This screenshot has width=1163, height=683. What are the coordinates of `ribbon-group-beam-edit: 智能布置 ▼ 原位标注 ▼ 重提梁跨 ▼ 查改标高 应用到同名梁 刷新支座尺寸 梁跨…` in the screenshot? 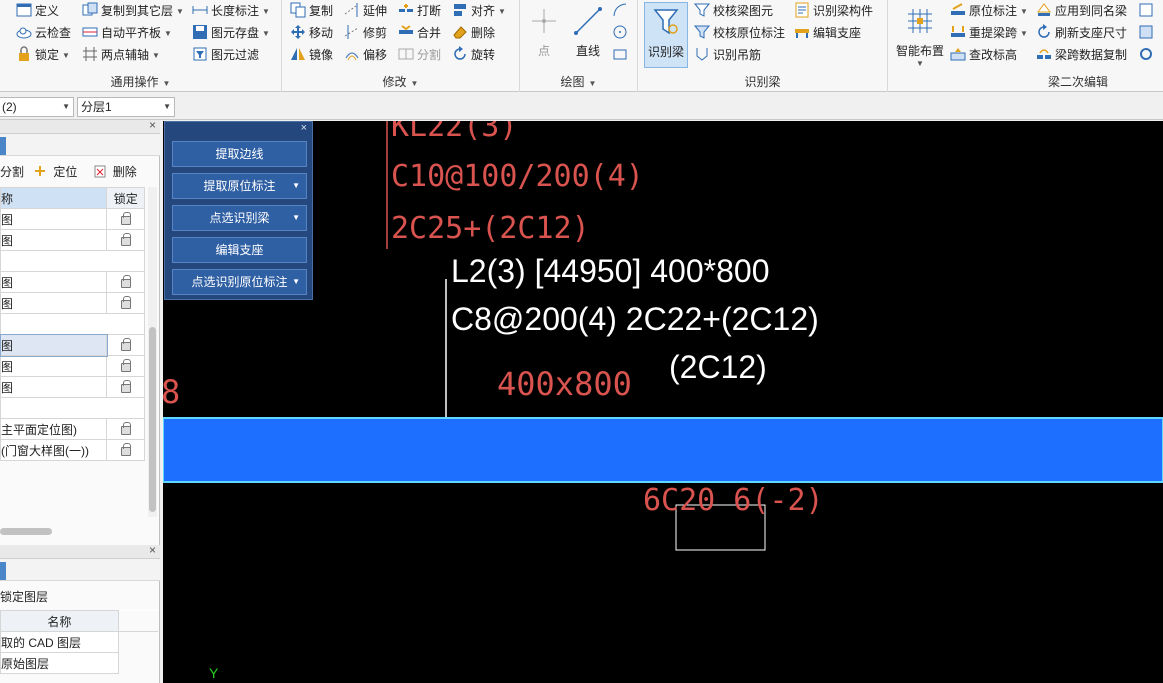 It's located at (1025, 46).